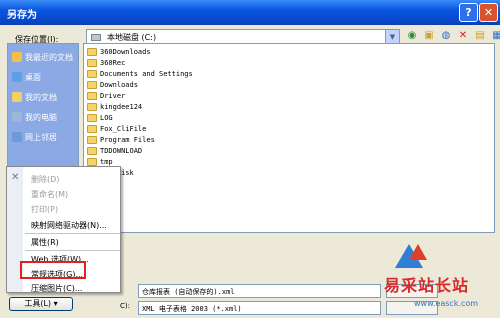 The image size is (500, 318). What do you see at coordinates (106, 95) in the screenshot?
I see `list-item: Driver` at bounding box center [106, 95].